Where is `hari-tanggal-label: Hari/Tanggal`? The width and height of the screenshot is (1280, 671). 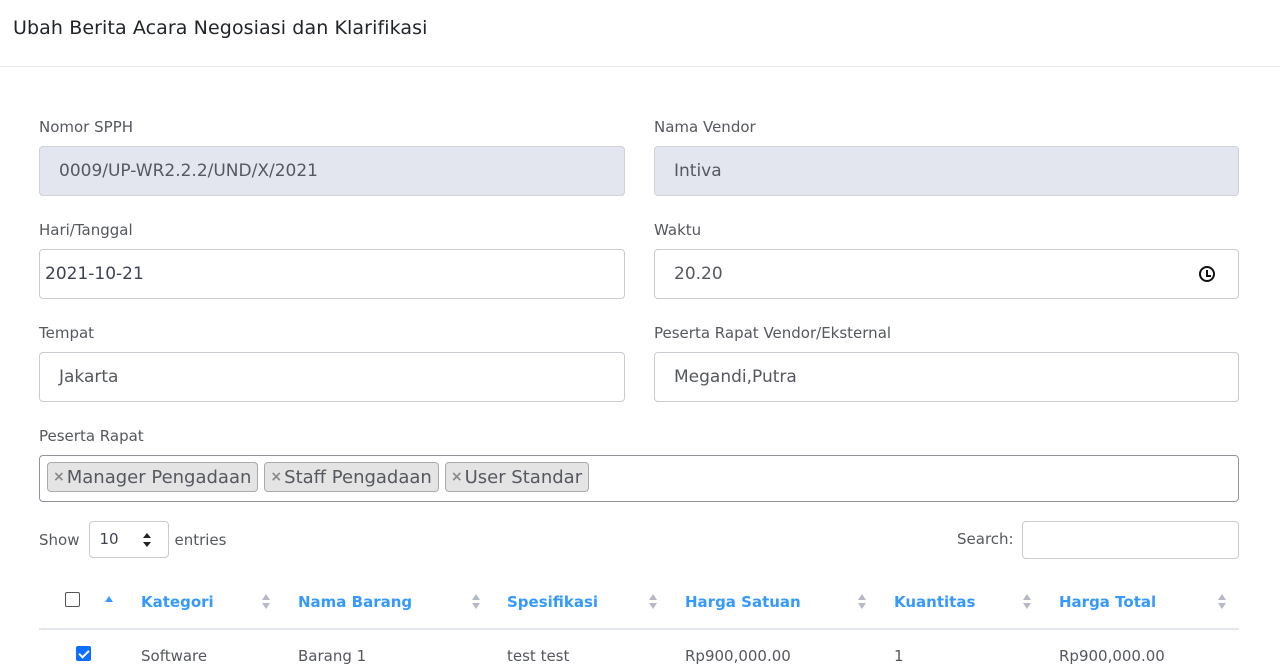
hari-tanggal-label: Hari/Tanggal is located at coordinates (86, 230).